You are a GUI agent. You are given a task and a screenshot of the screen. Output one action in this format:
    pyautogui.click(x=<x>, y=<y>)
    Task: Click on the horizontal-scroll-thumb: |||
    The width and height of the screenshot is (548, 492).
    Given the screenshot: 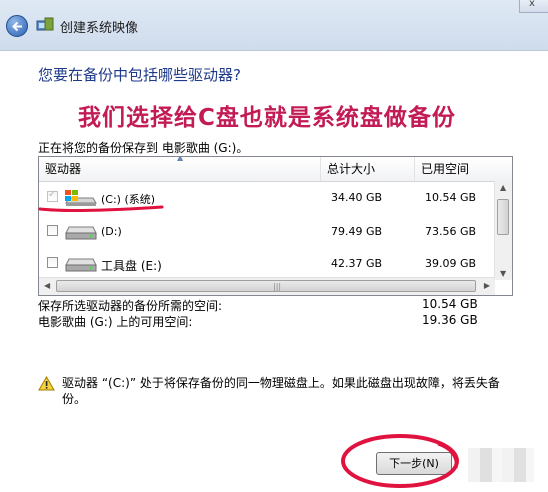 What is the action you would take?
    pyautogui.click(x=266, y=286)
    